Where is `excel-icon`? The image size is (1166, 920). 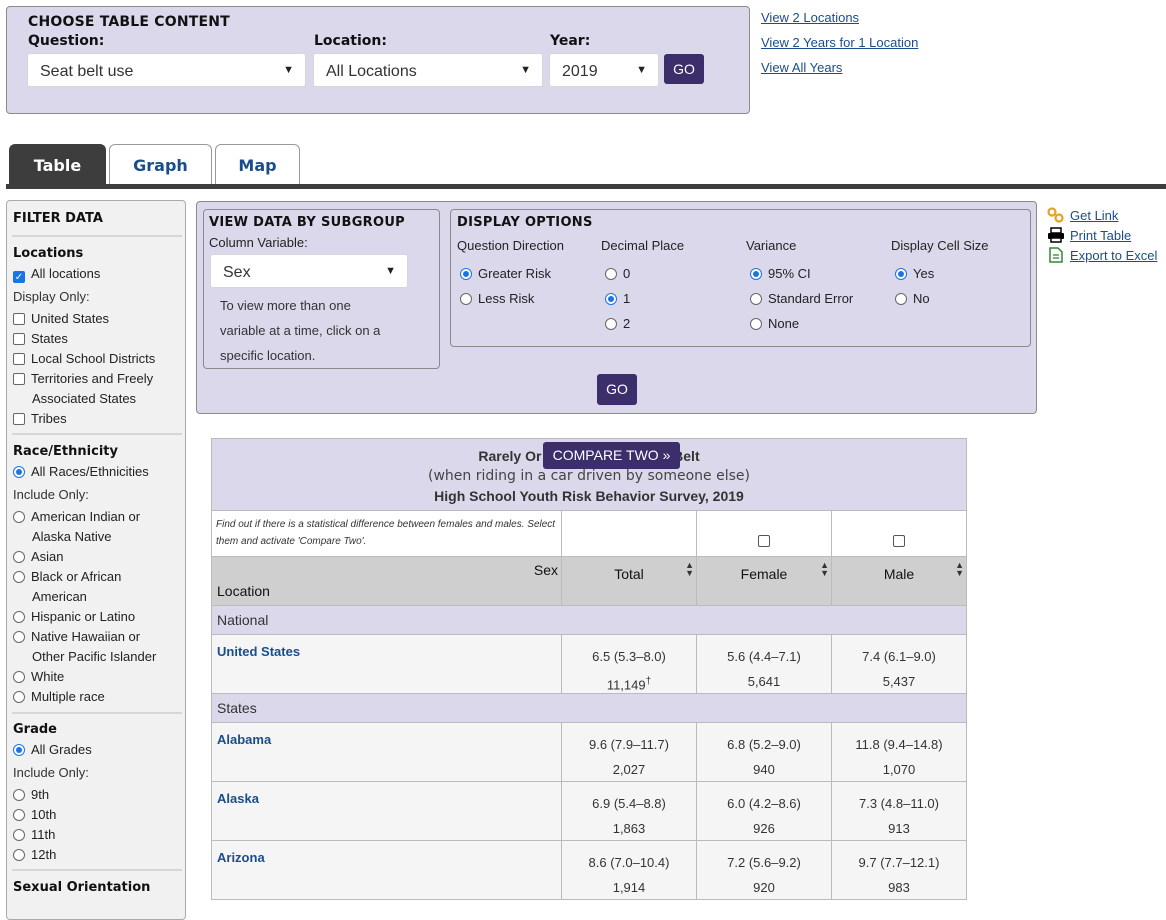 excel-icon is located at coordinates (1056, 255).